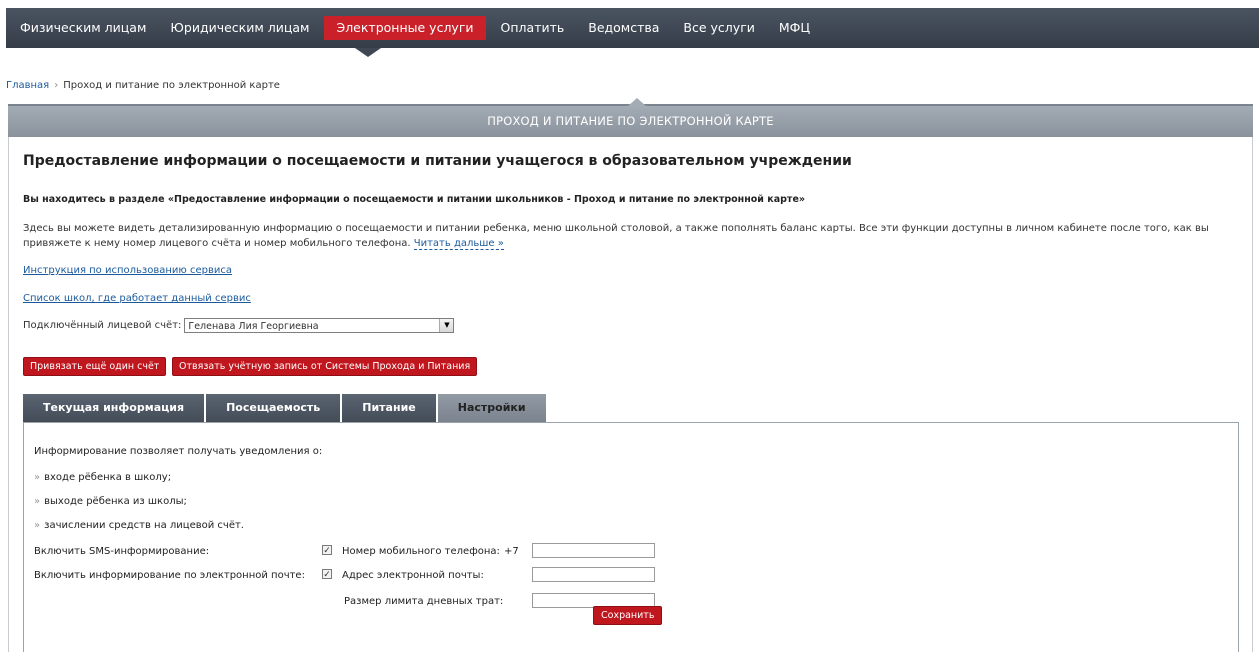 The image size is (1259, 652). I want to click on bullet-text: входе рёбенка в школу;, so click(108, 477).